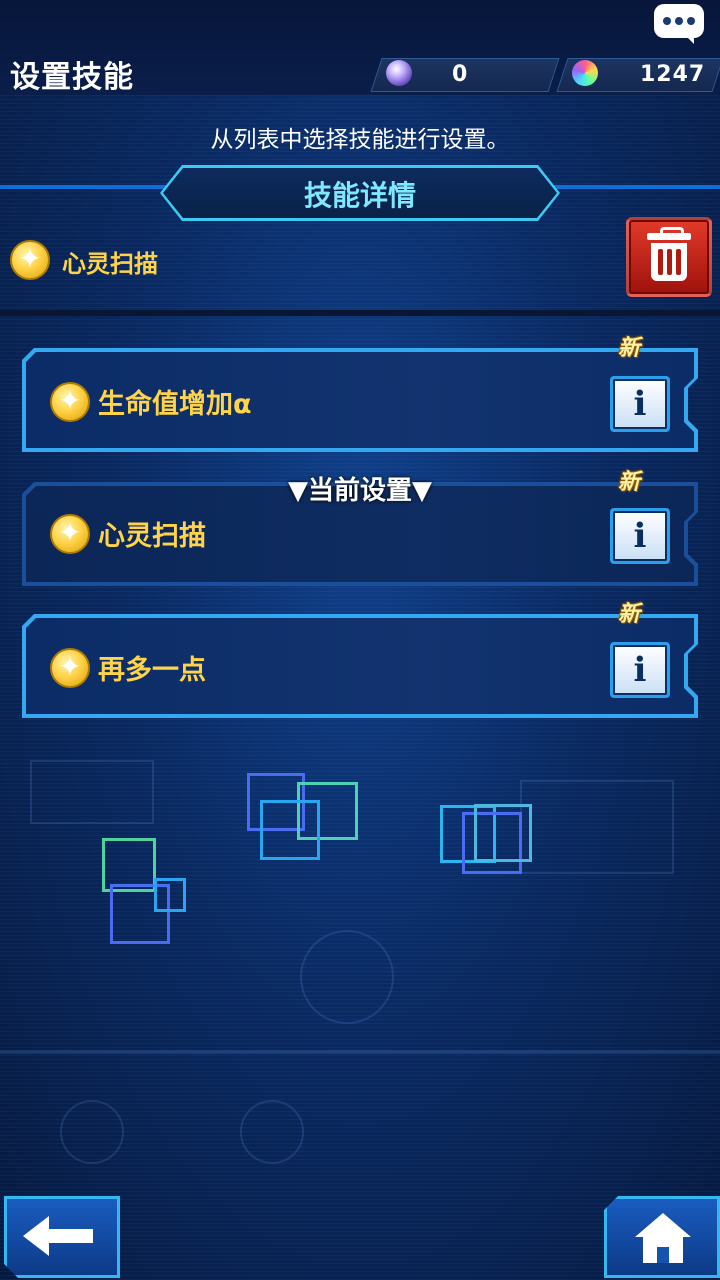  I want to click on home-icon, so click(663, 1225).